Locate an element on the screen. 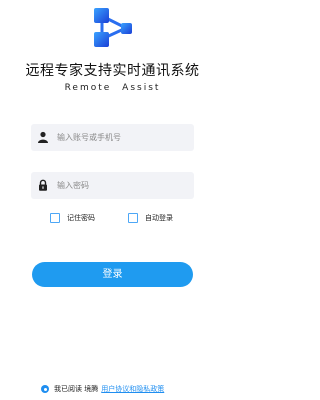 The image size is (320, 400). agreement-radio is located at coordinates (45, 389).